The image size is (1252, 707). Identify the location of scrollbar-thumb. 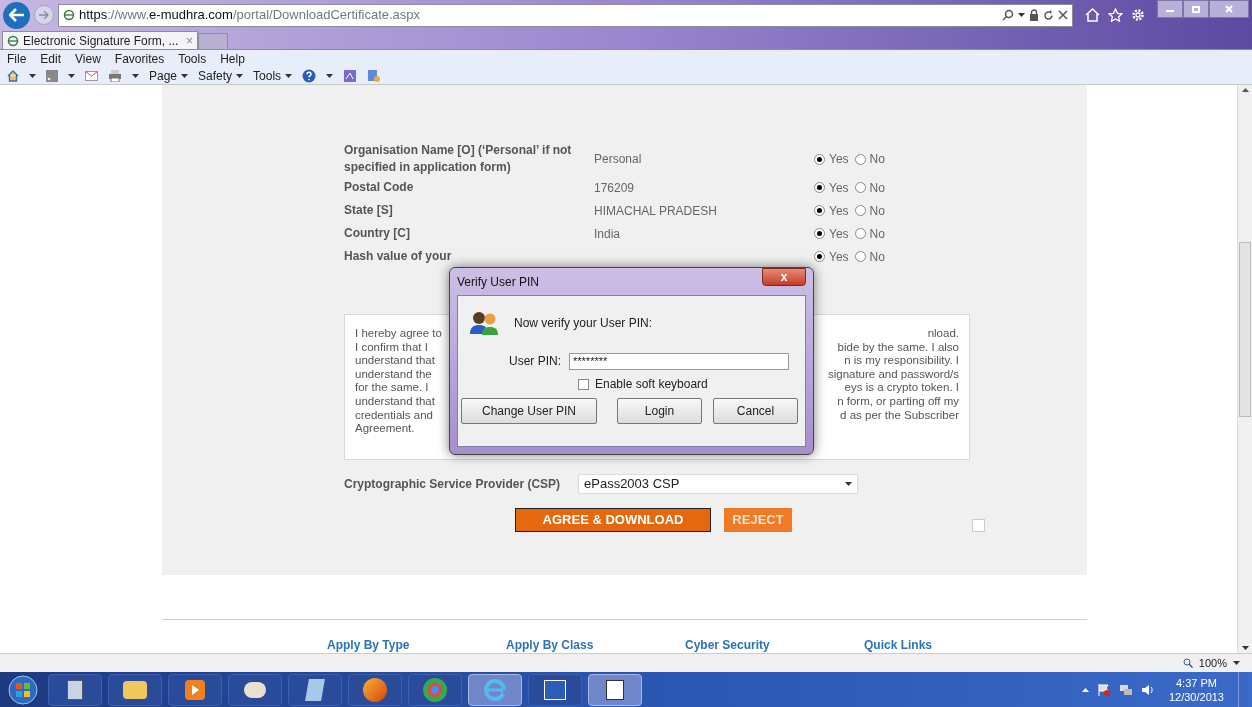
(1245, 329).